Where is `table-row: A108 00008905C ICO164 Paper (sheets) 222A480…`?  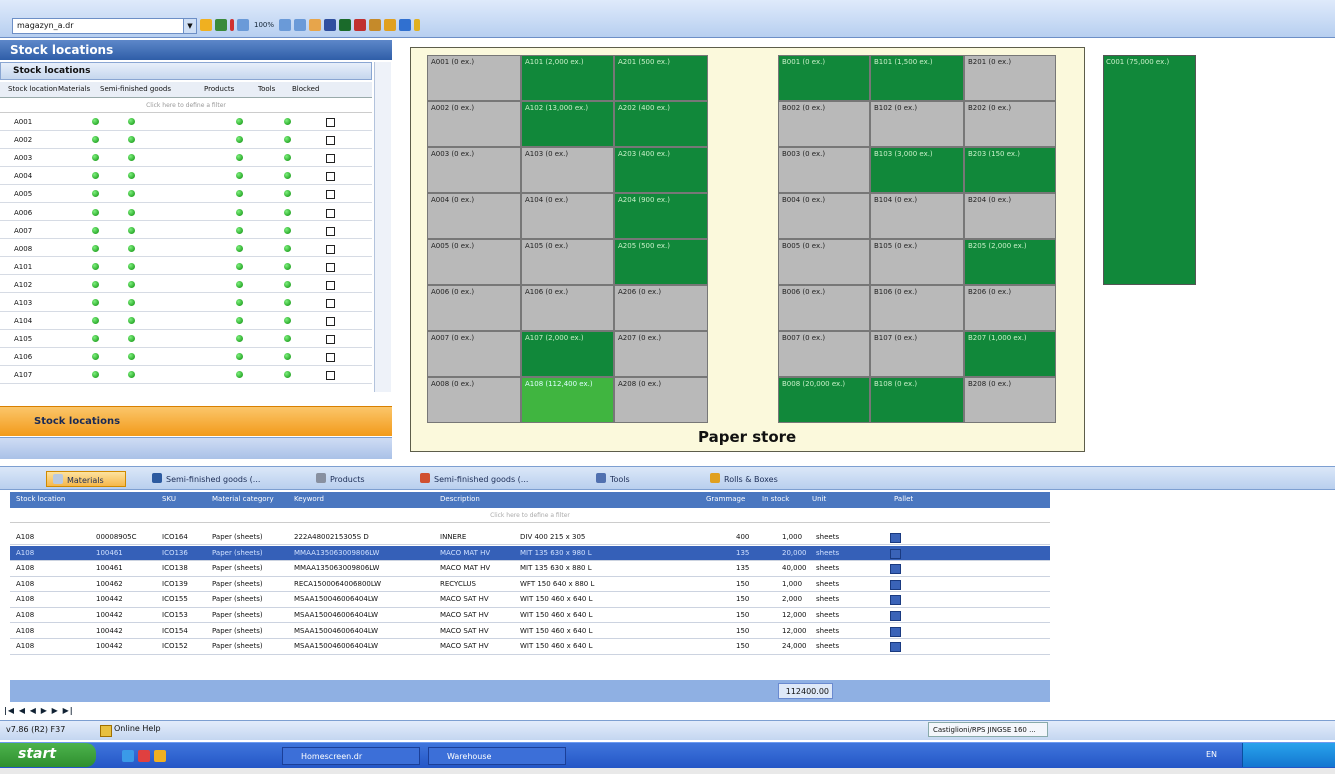
table-row: A108 00008905C ICO164 Paper (sheets) 222A480… is located at coordinates (530, 538).